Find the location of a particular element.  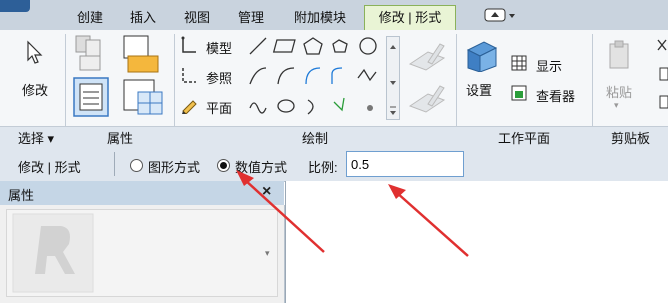

annotation-arrow-to-scale-input is located at coordinates (428, 220).